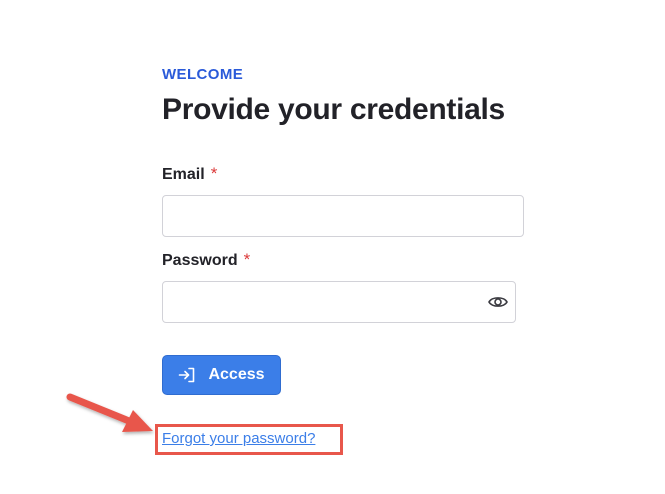 The width and height of the screenshot is (665, 494). Describe the element at coordinates (498, 302) in the screenshot. I see `eye-icon` at that location.